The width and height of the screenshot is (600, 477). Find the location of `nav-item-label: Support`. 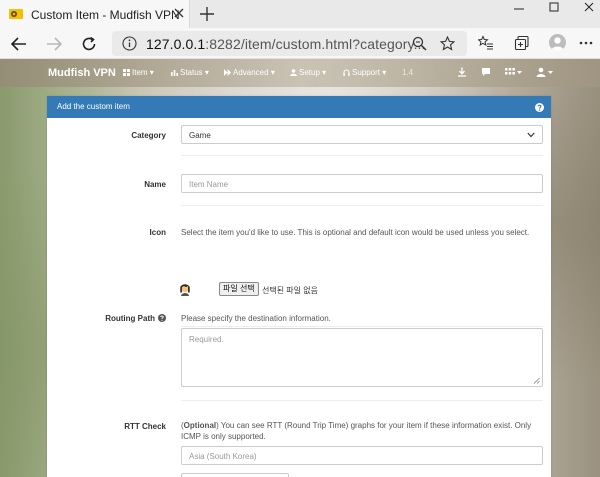

nav-item-label: Support is located at coordinates (366, 72).